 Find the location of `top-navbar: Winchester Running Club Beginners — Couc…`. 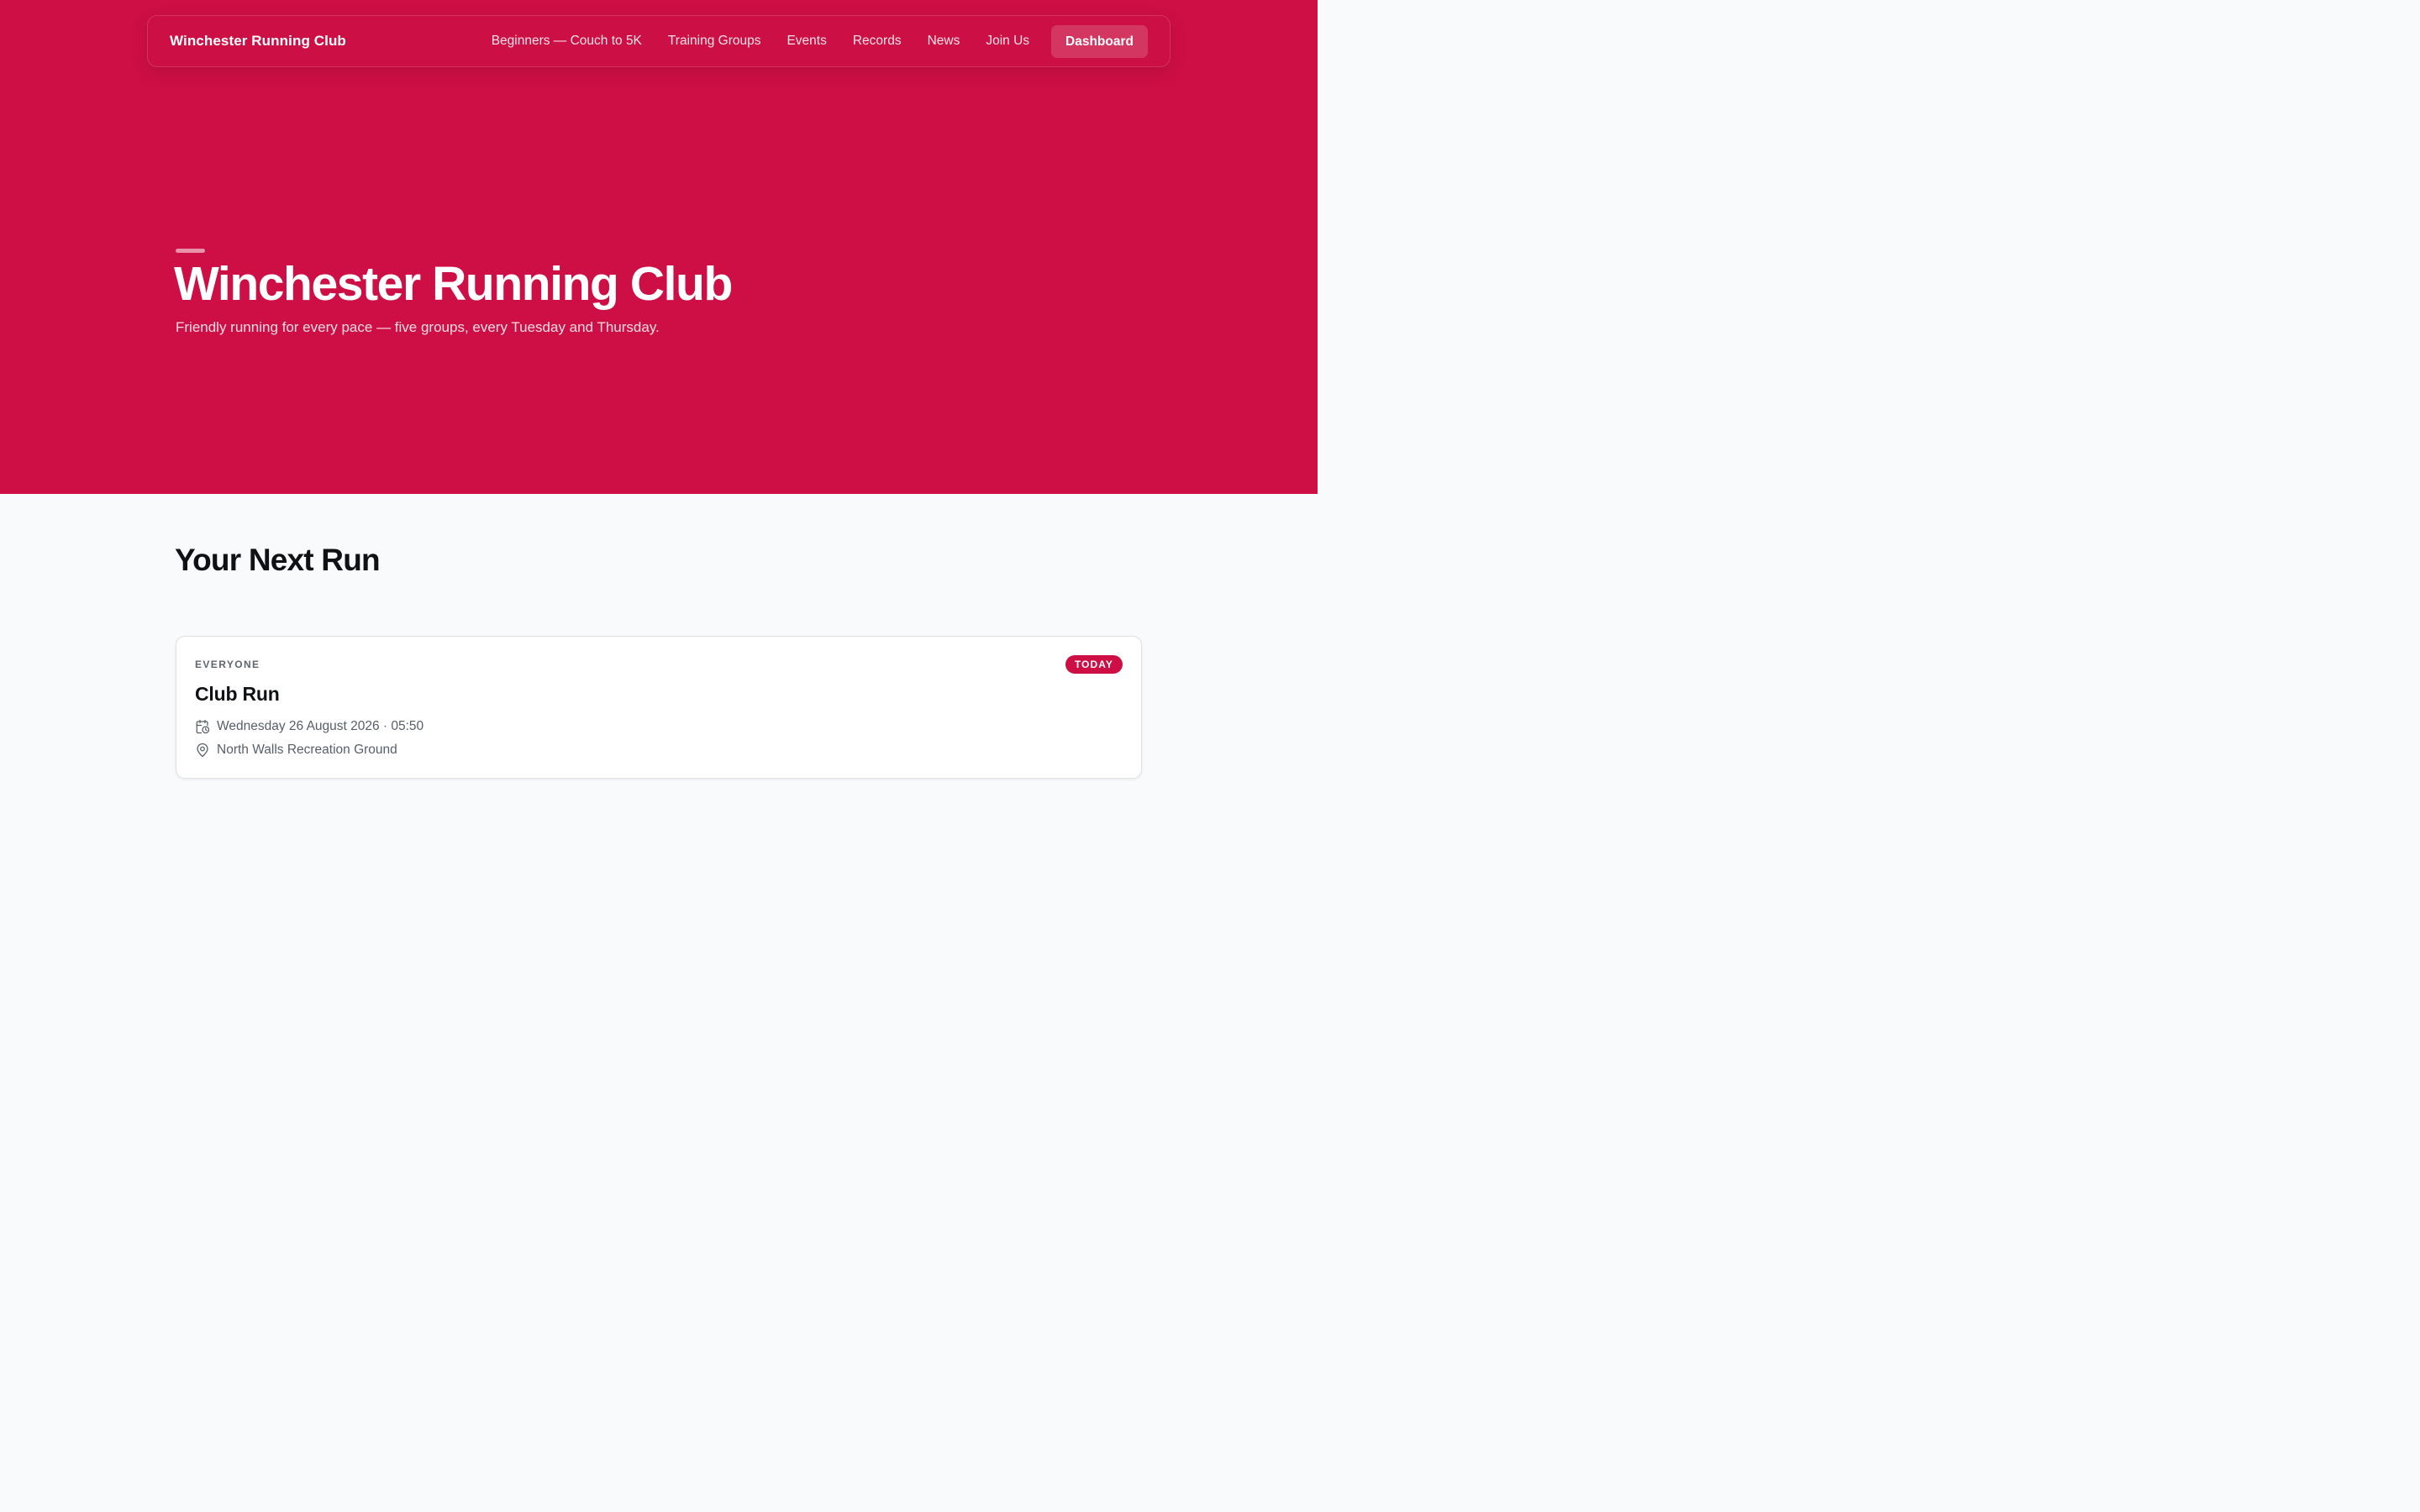

top-navbar: Winchester Running Club Beginners — Couc… is located at coordinates (659, 41).